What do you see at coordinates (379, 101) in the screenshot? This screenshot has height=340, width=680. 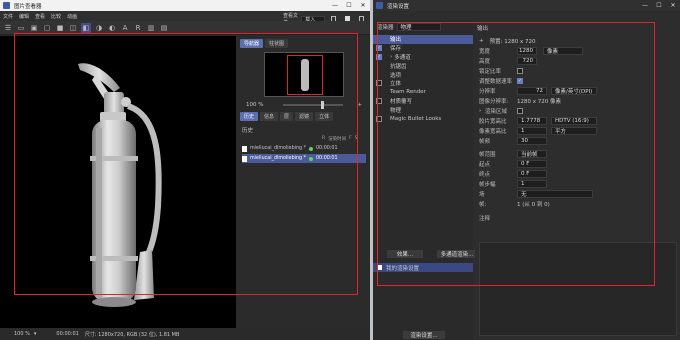 I see `category-material-override-checkbox` at bounding box center [379, 101].